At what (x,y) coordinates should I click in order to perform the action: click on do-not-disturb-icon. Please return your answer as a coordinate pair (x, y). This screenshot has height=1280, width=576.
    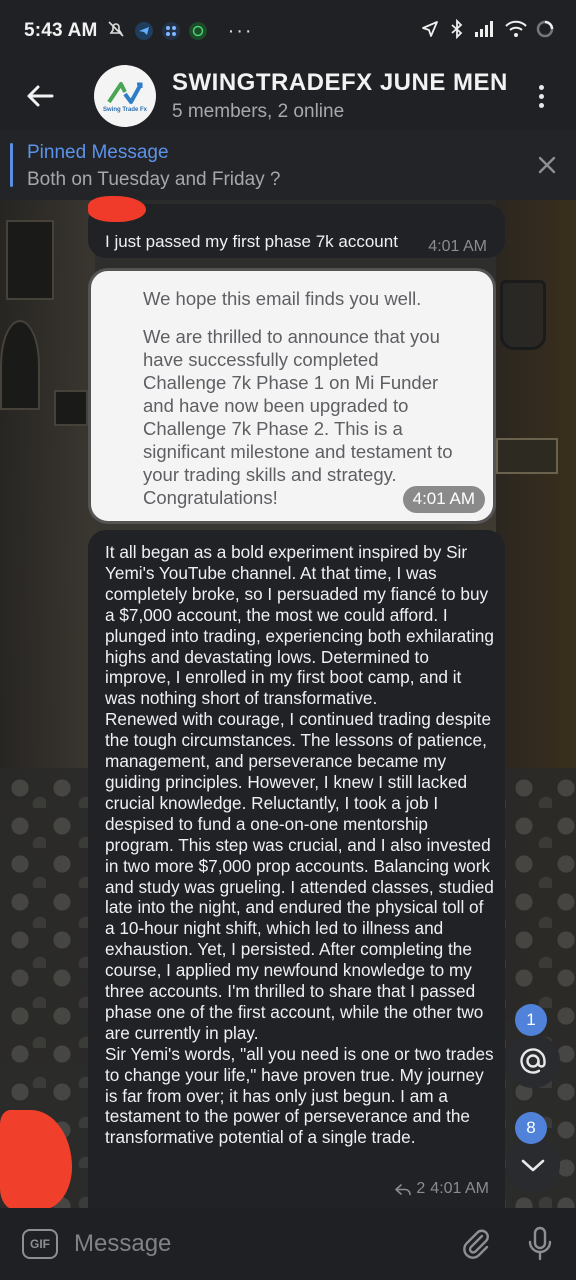
    Looking at the image, I should click on (116, 31).